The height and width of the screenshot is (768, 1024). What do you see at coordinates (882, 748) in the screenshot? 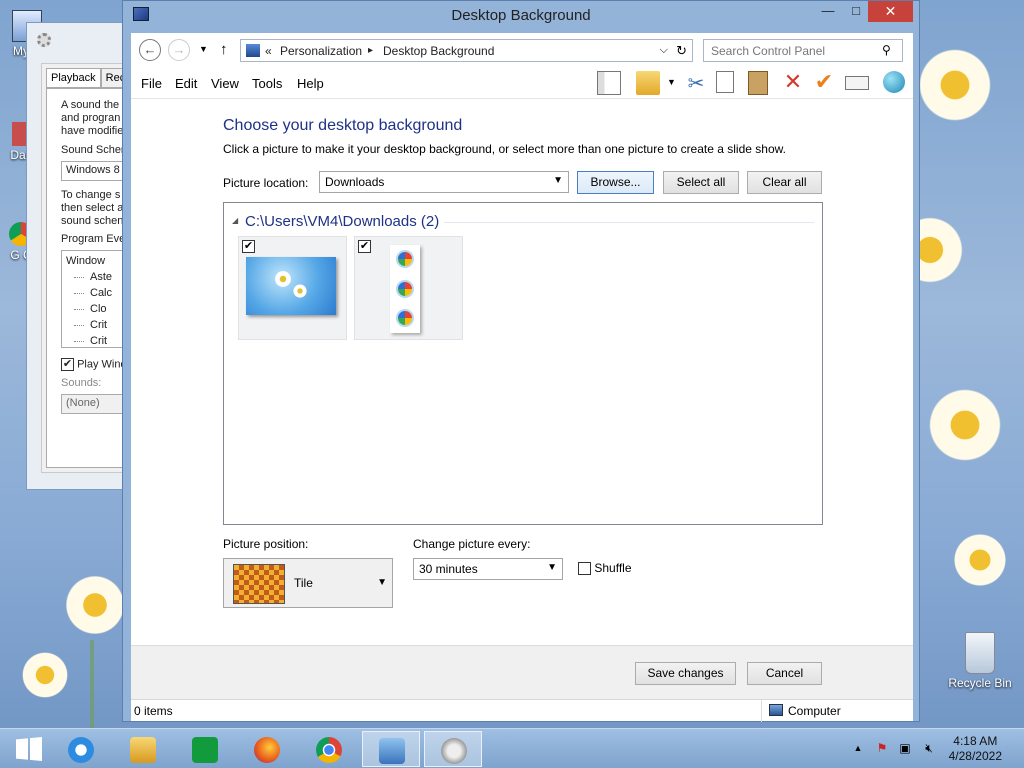
I see `action-center-flag-icon: ⚑` at bounding box center [882, 748].